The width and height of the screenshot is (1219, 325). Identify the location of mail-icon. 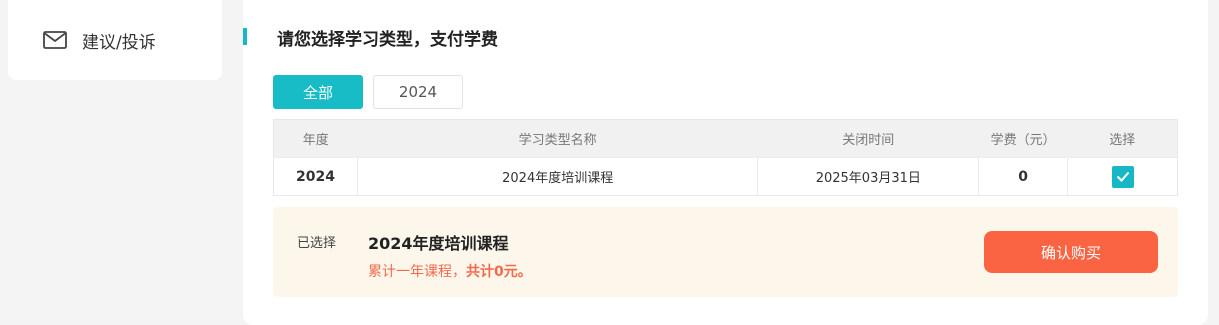
(55, 40).